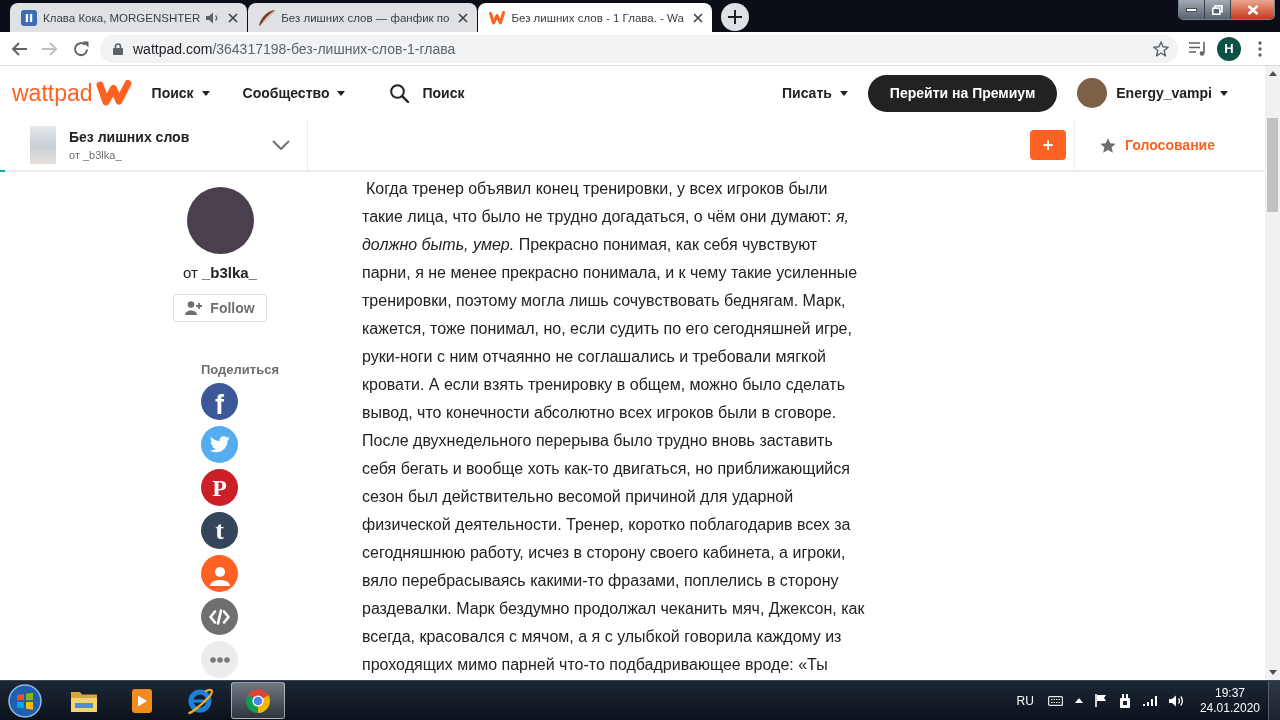  I want to click on profile-button: H, so click(1229, 48).